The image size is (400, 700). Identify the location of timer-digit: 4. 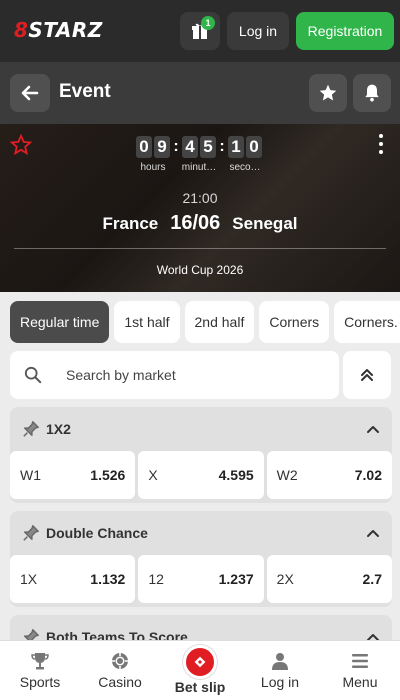
(190, 147).